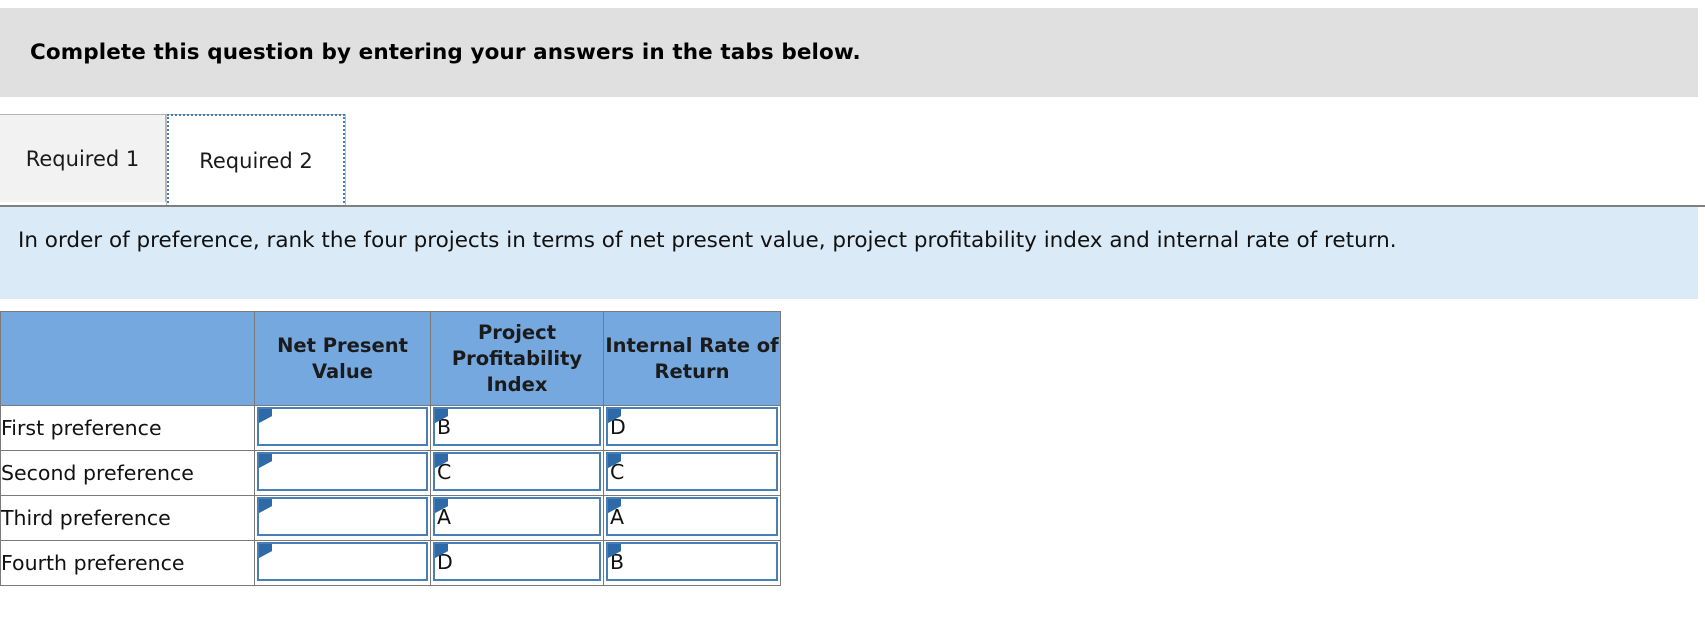  I want to click on cell-npv-third, so click(342, 518).